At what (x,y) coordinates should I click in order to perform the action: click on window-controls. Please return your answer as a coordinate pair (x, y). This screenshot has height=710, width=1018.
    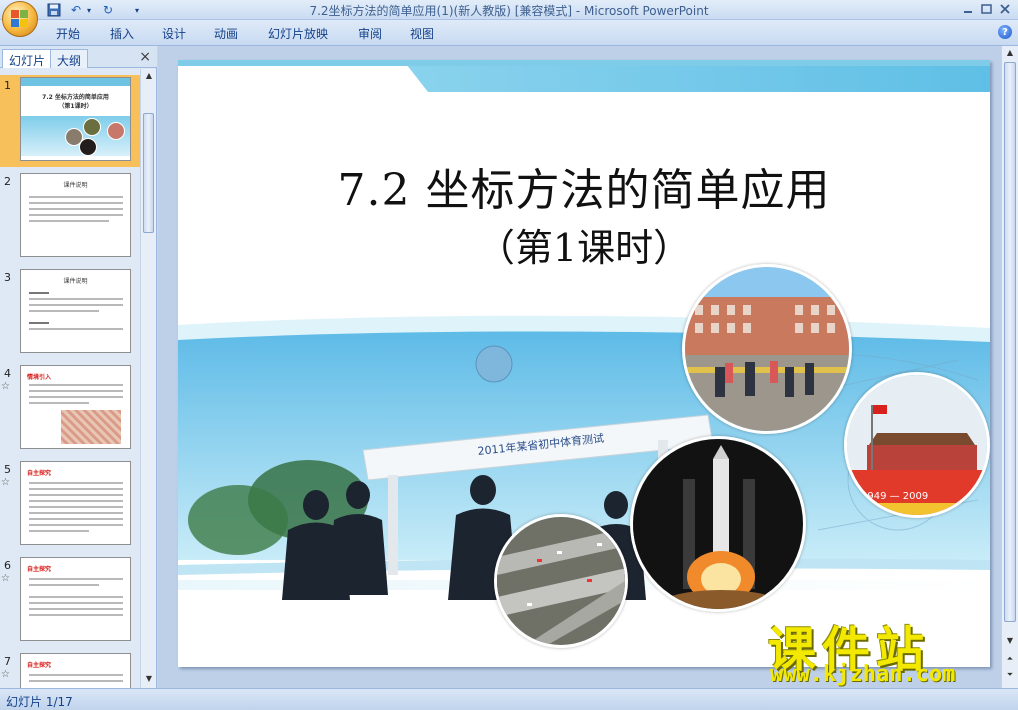
    Looking at the image, I should click on (986, 9).